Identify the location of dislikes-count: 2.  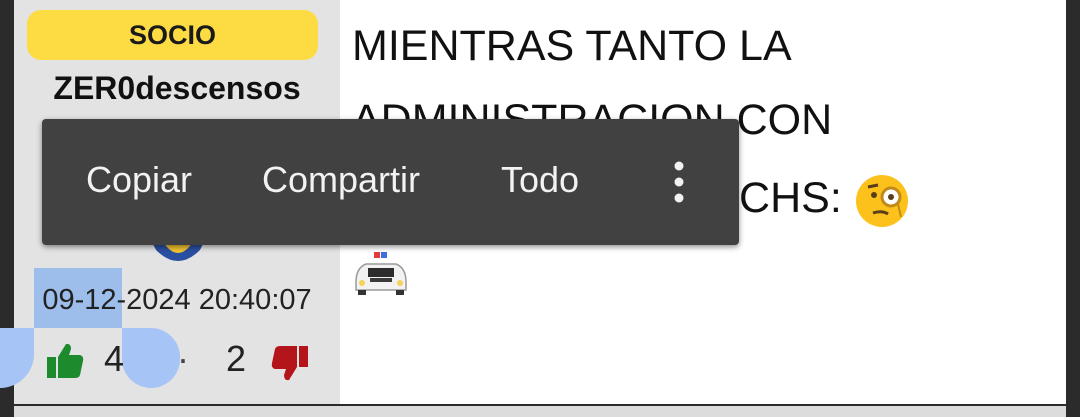
(236, 358).